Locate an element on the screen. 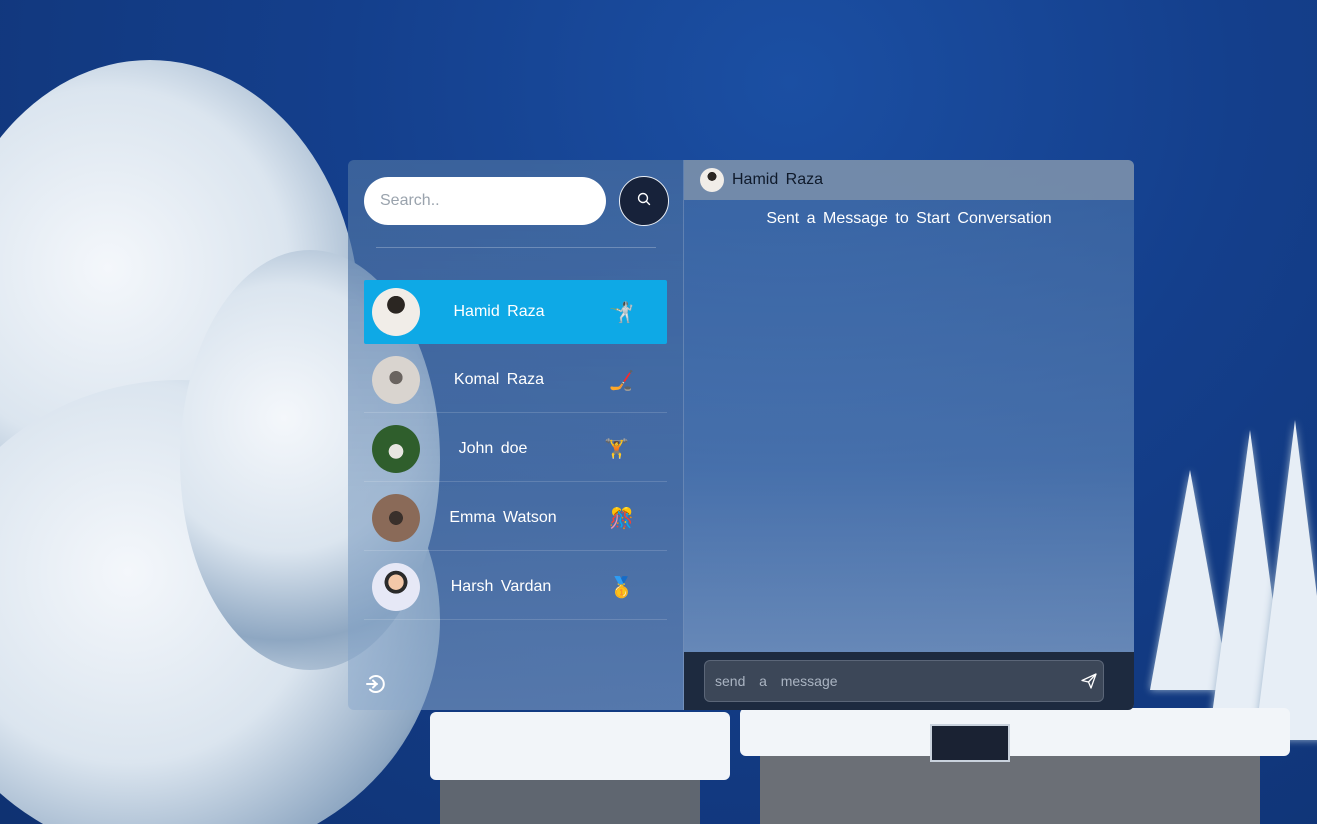 Image resolution: width=1317 pixels, height=824 pixels. contact-item: Emma Watson 🎊 is located at coordinates (515, 518).